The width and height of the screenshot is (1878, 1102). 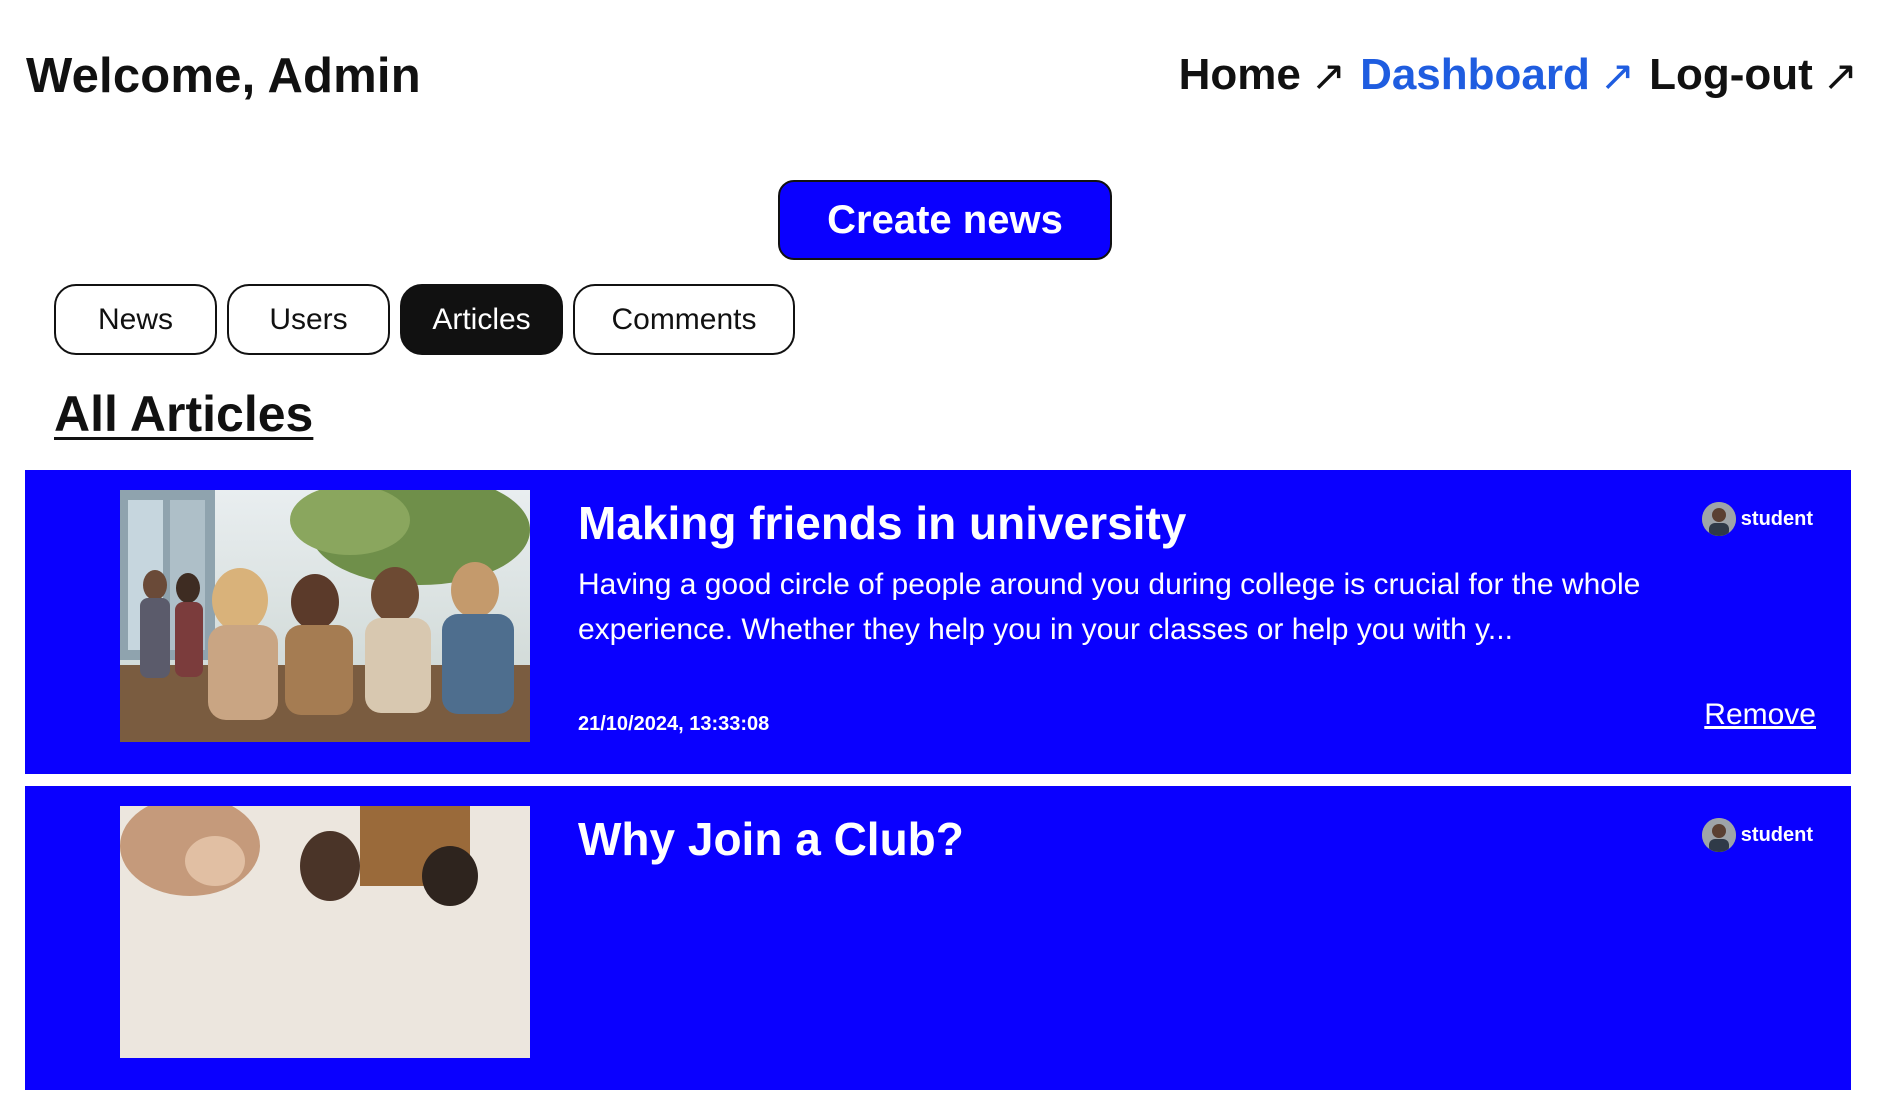 What do you see at coordinates (1731, 74) in the screenshot?
I see `nav-logout-label: Log-out` at bounding box center [1731, 74].